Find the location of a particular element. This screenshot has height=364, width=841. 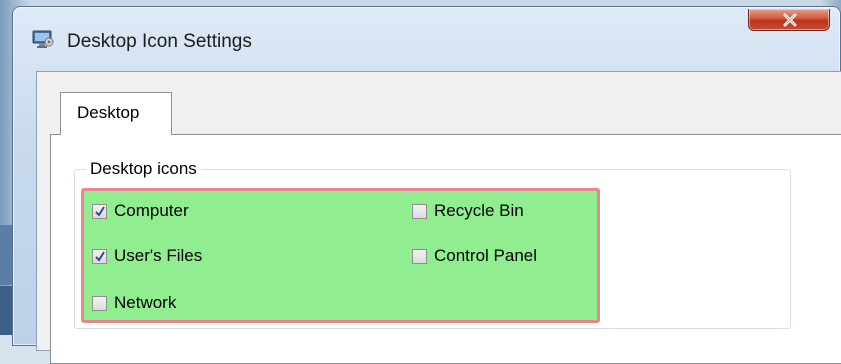

checkbox-label: Recycle Bin is located at coordinates (479, 210).